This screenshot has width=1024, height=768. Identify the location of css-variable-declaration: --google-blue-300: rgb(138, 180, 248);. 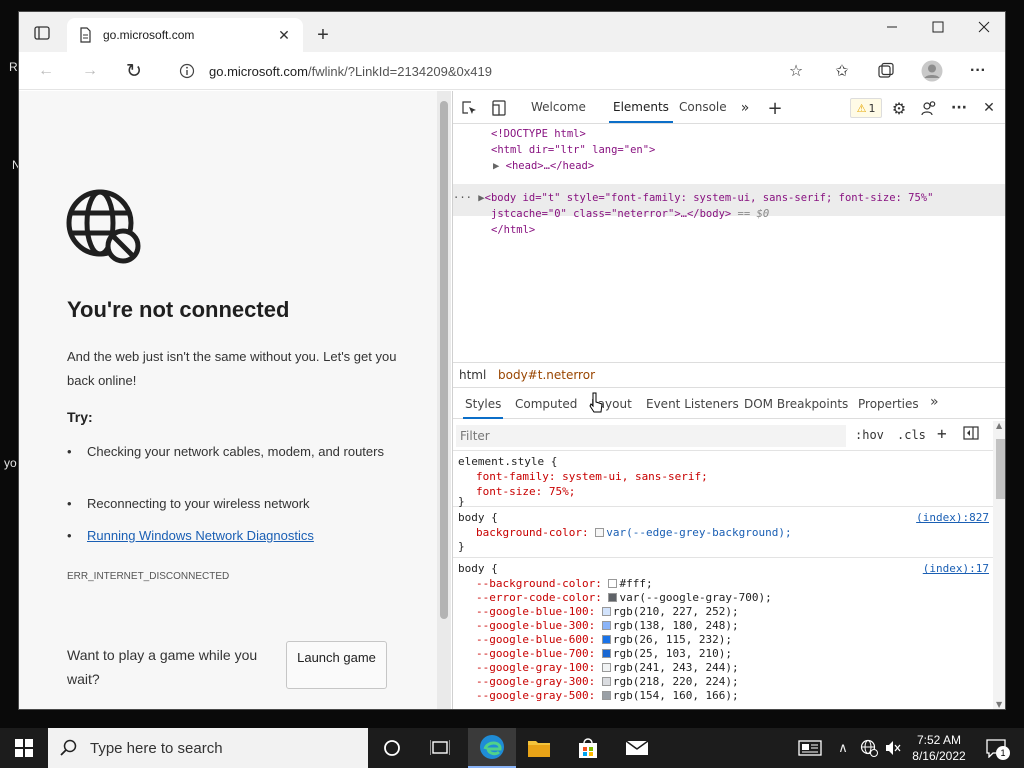
(607, 625).